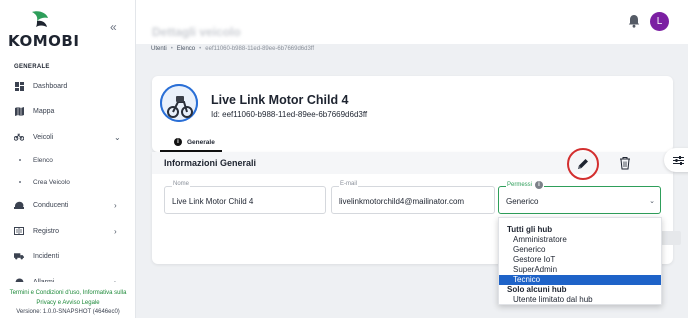 The width and height of the screenshot is (688, 318). I want to click on option-group-label: Solo alcuni hub, so click(537, 289).